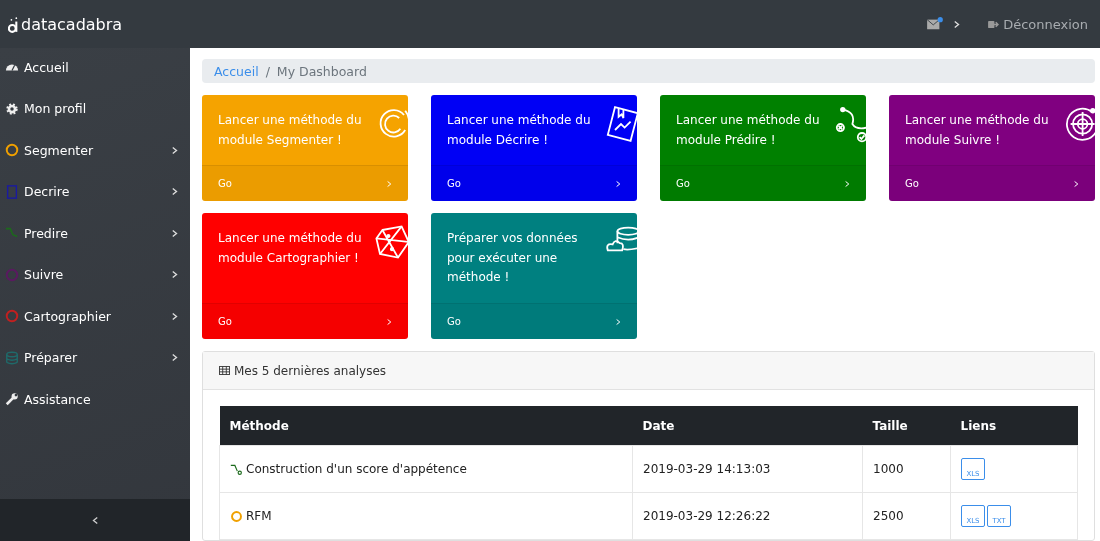 This screenshot has height=541, width=1100. What do you see at coordinates (356, 469) in the screenshot?
I see `table-cell: Construction d'un score d'appétence` at bounding box center [356, 469].